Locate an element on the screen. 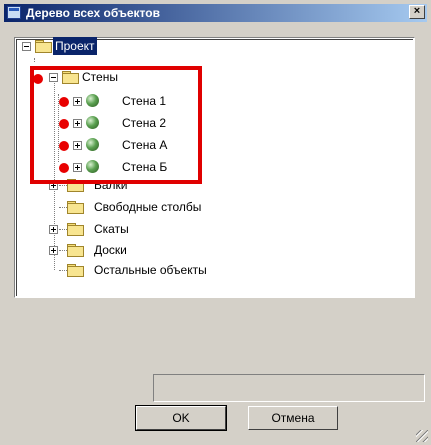  tree-node-label: Скаты is located at coordinates (111, 229).